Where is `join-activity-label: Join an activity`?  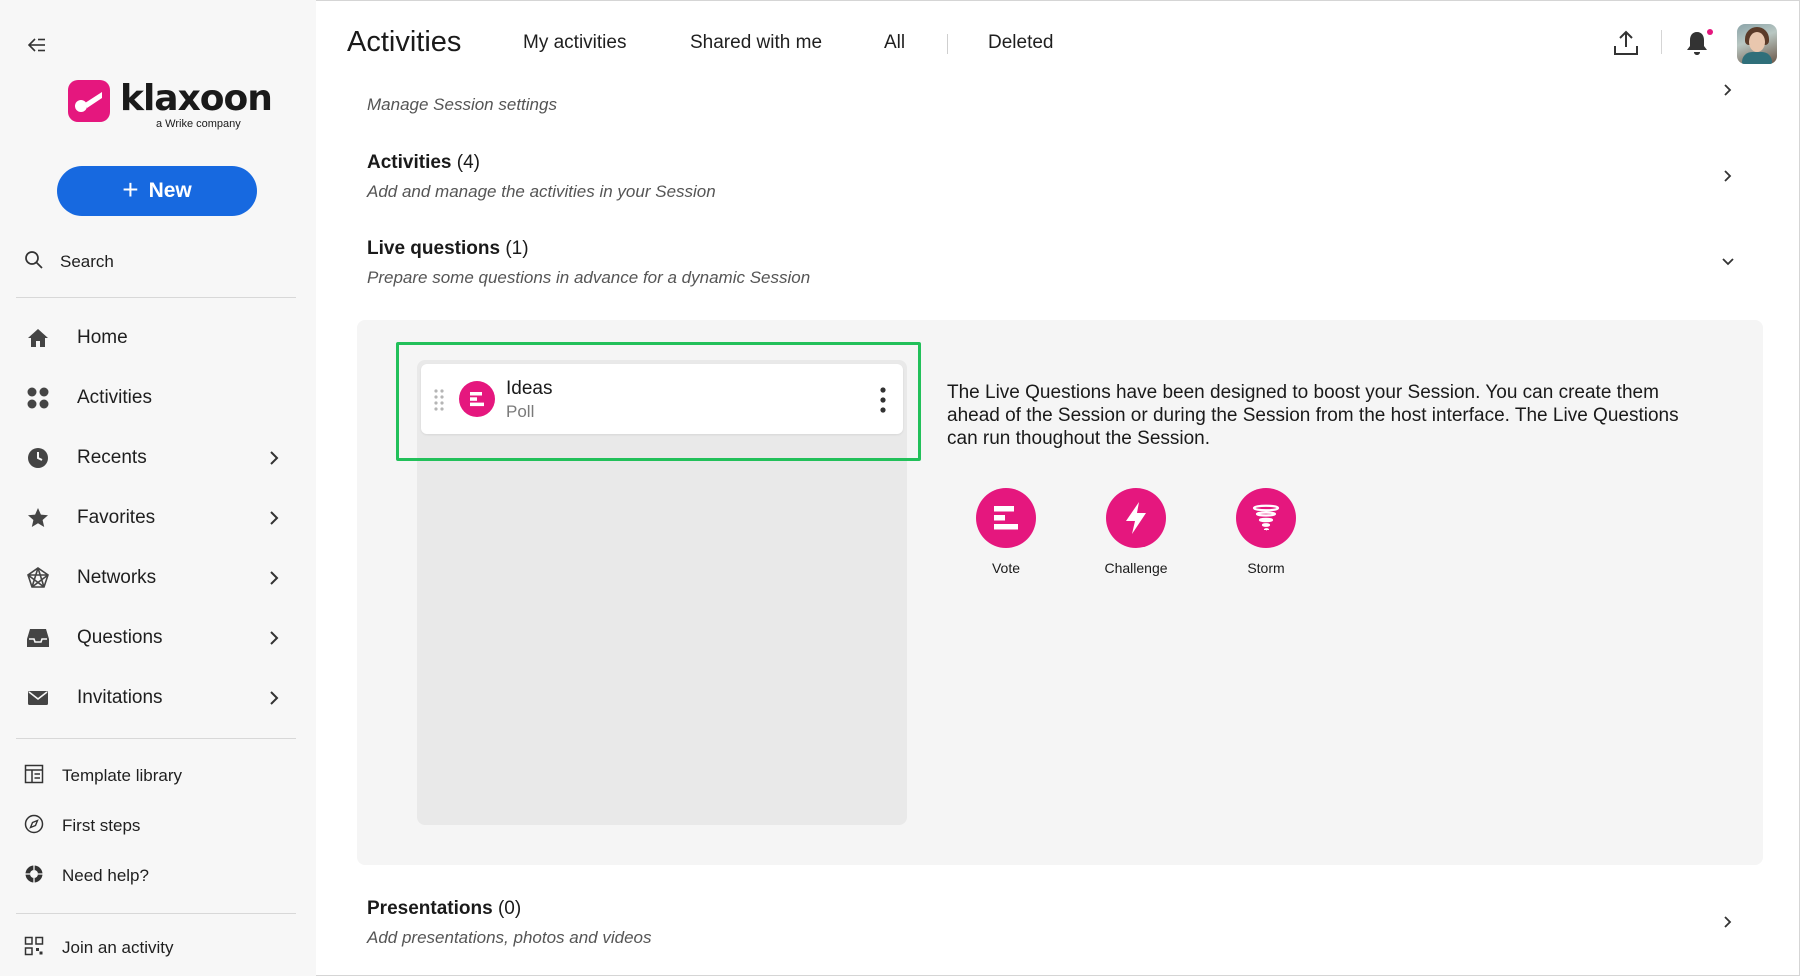
join-activity-label: Join an activity is located at coordinates (118, 947).